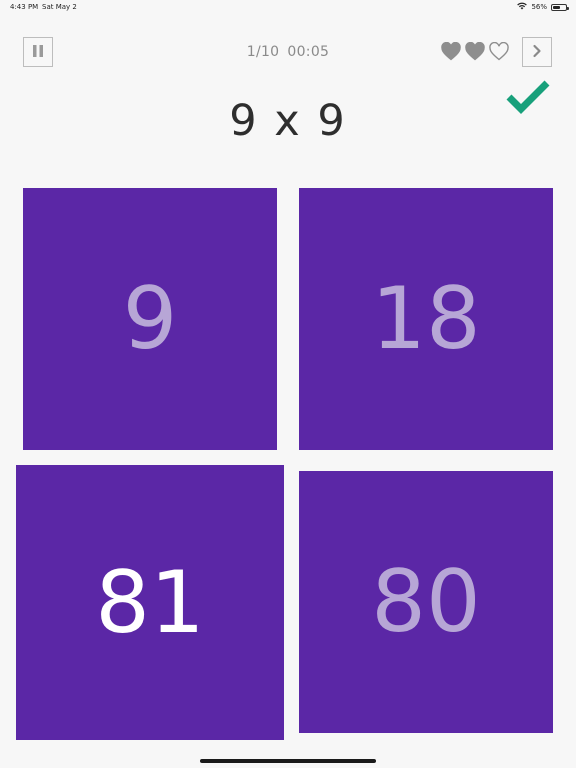 Image resolution: width=576 pixels, height=768 pixels. I want to click on status-date: Sat May 2, so click(59, 7).